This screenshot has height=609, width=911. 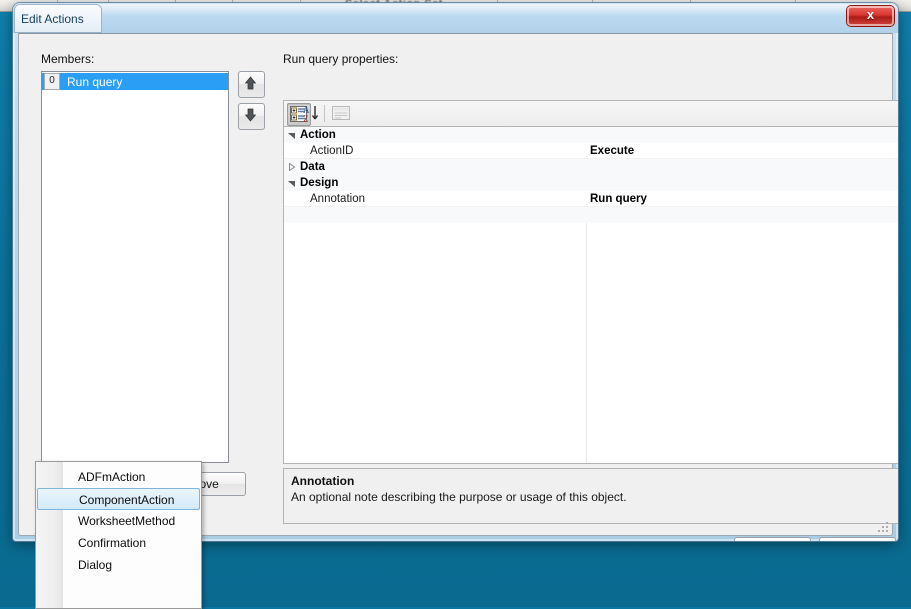 I want to click on move-down-button, so click(x=251, y=116).